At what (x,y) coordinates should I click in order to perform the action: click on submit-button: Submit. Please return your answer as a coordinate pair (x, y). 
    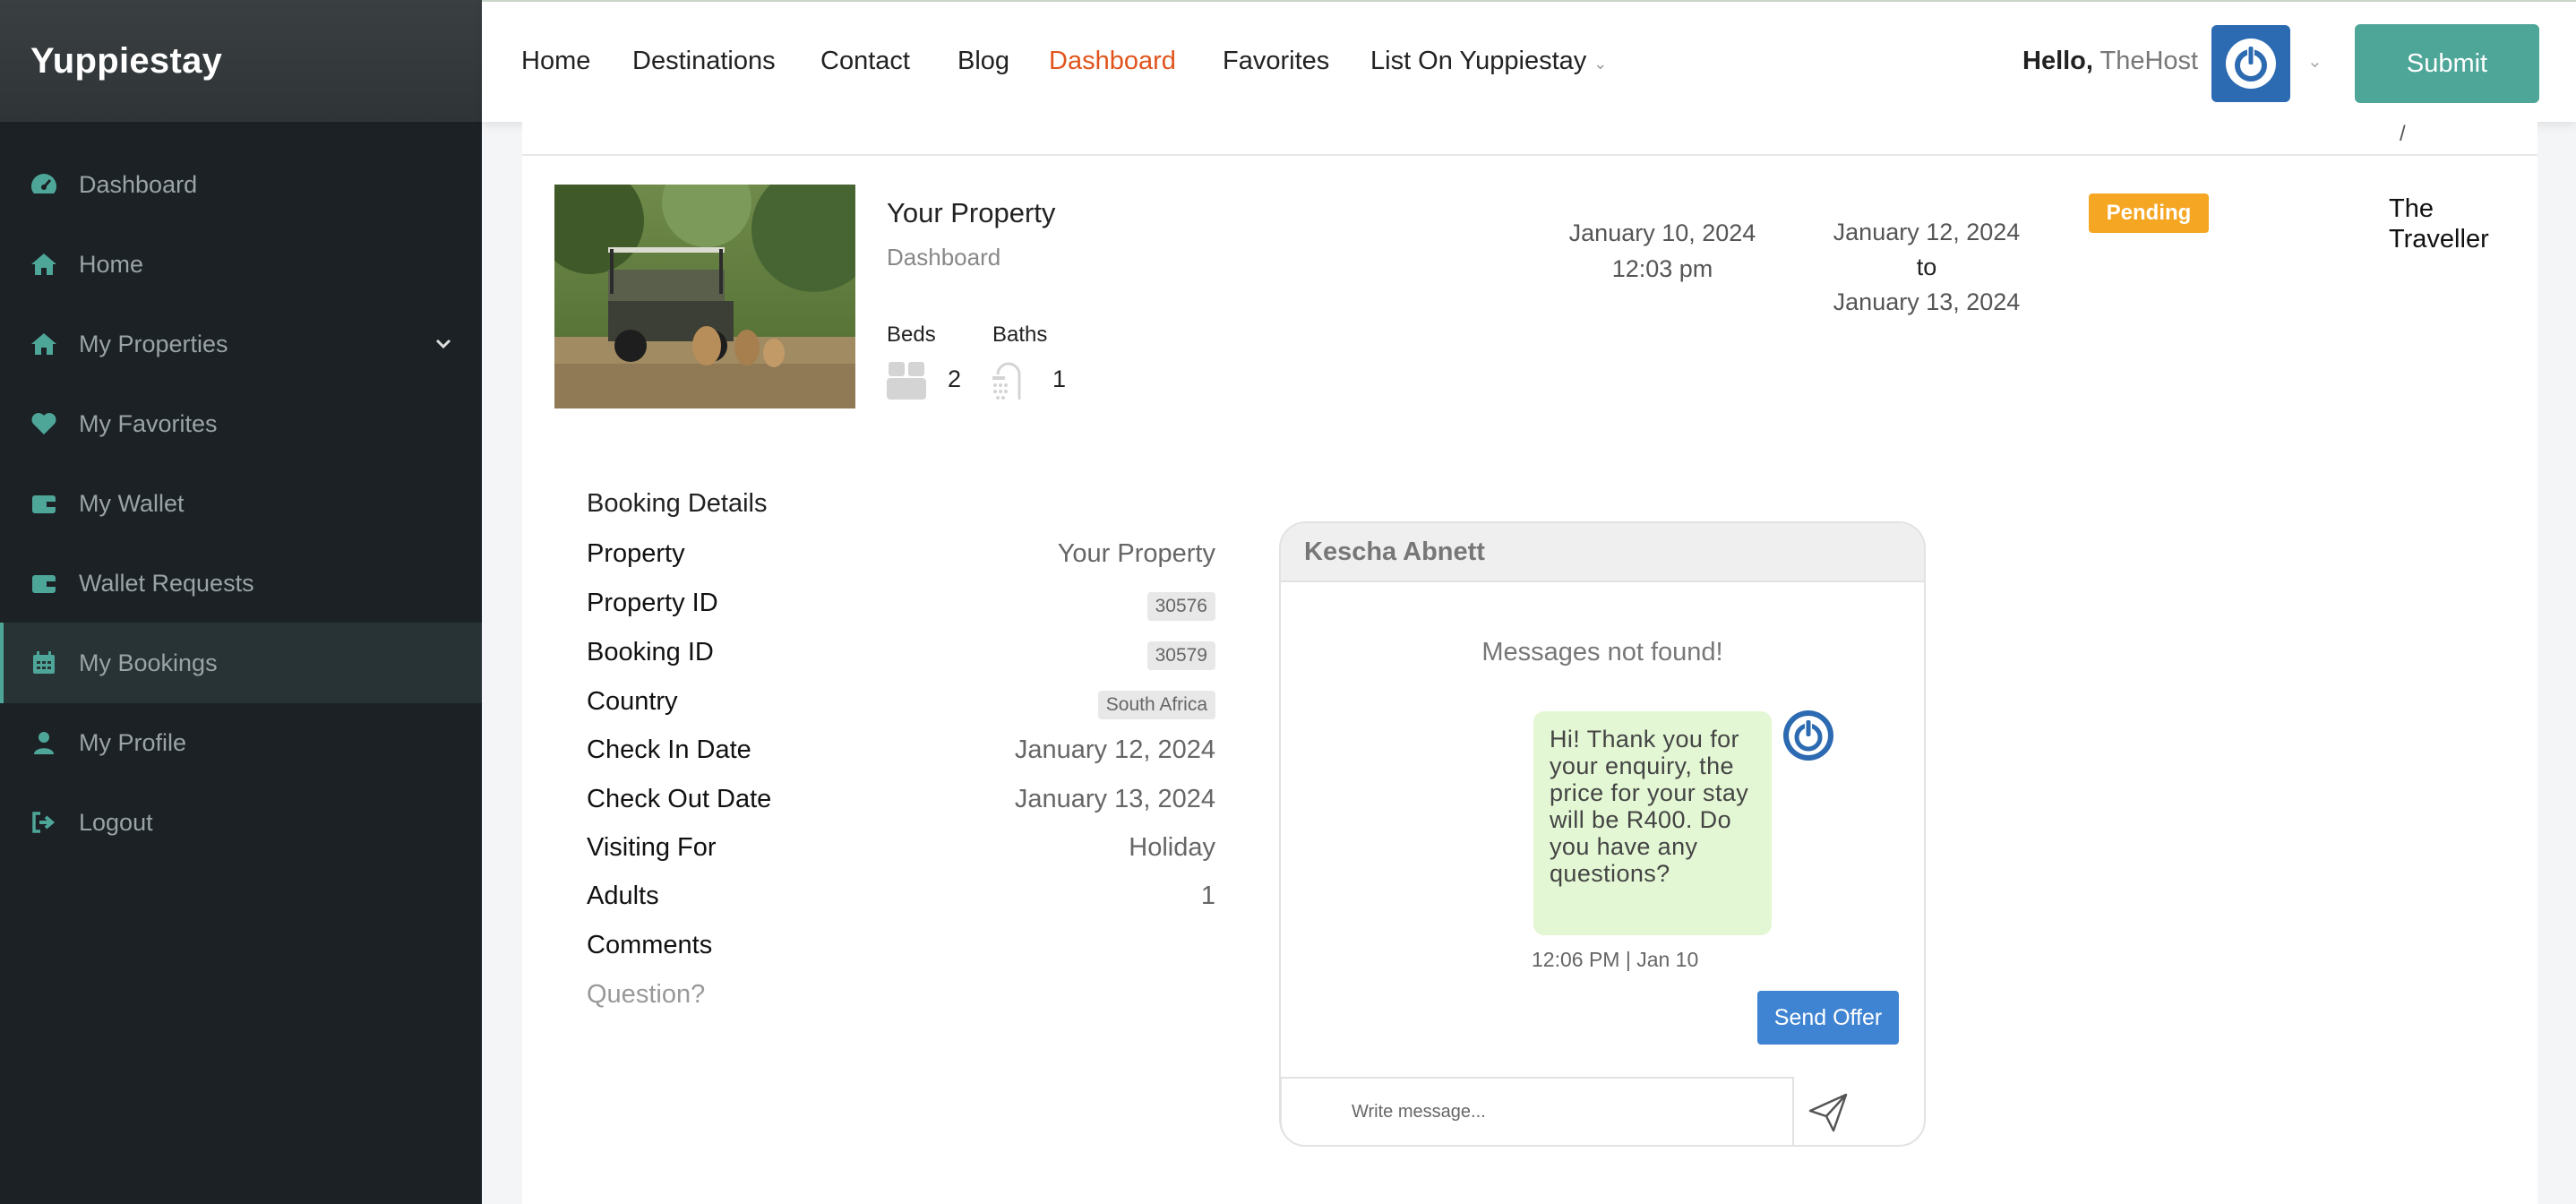
    Looking at the image, I should click on (2447, 63).